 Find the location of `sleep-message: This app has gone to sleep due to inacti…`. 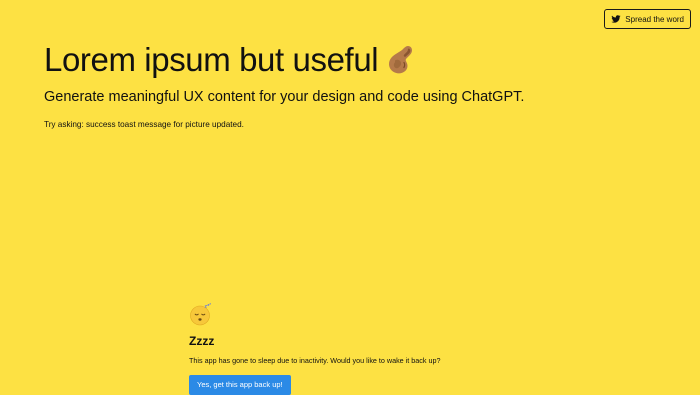

sleep-message: This app has gone to sleep due to inacti… is located at coordinates (315, 360).